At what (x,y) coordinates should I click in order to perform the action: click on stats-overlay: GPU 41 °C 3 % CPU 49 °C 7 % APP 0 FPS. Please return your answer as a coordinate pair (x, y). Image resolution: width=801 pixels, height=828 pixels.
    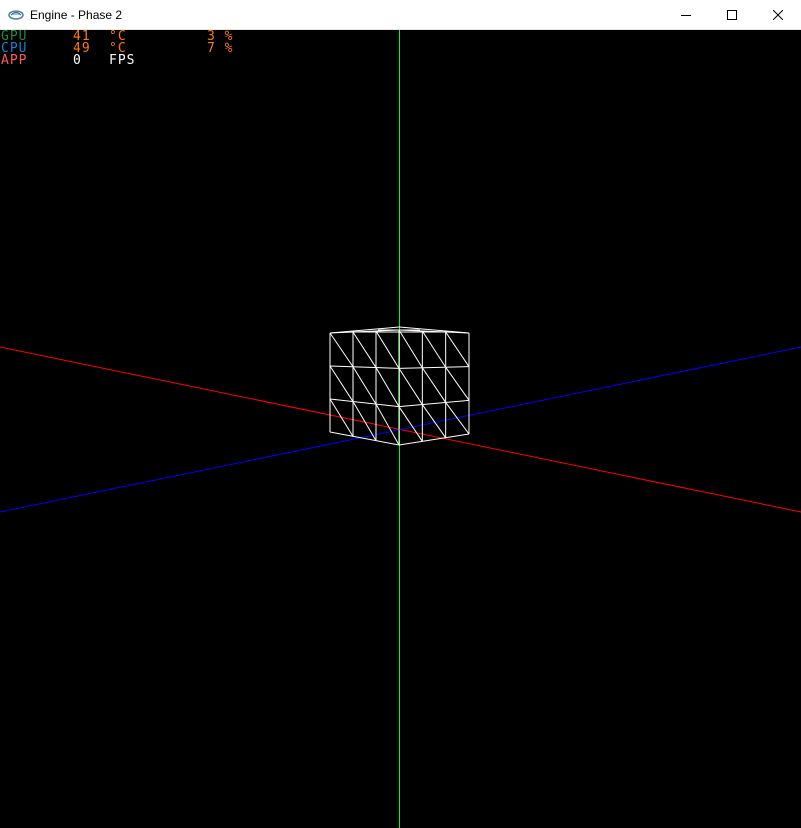
    Looking at the image, I should click on (116, 49).